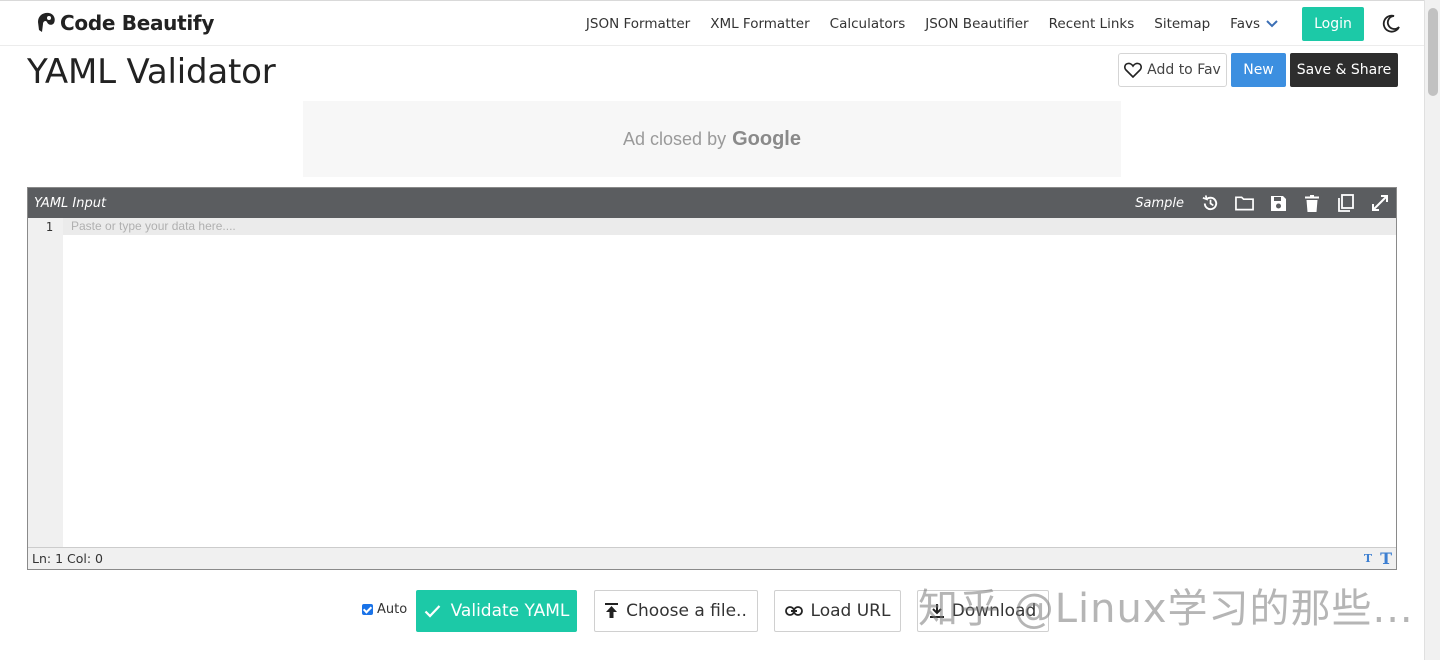  I want to click on trash-icon, so click(1312, 203).